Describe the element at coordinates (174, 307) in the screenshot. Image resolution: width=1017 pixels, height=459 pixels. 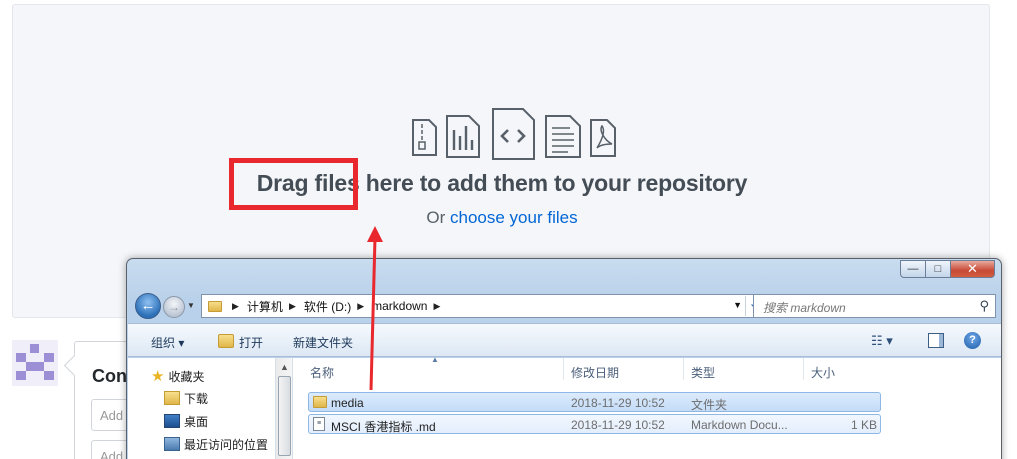
I see `forward-button: →` at that location.